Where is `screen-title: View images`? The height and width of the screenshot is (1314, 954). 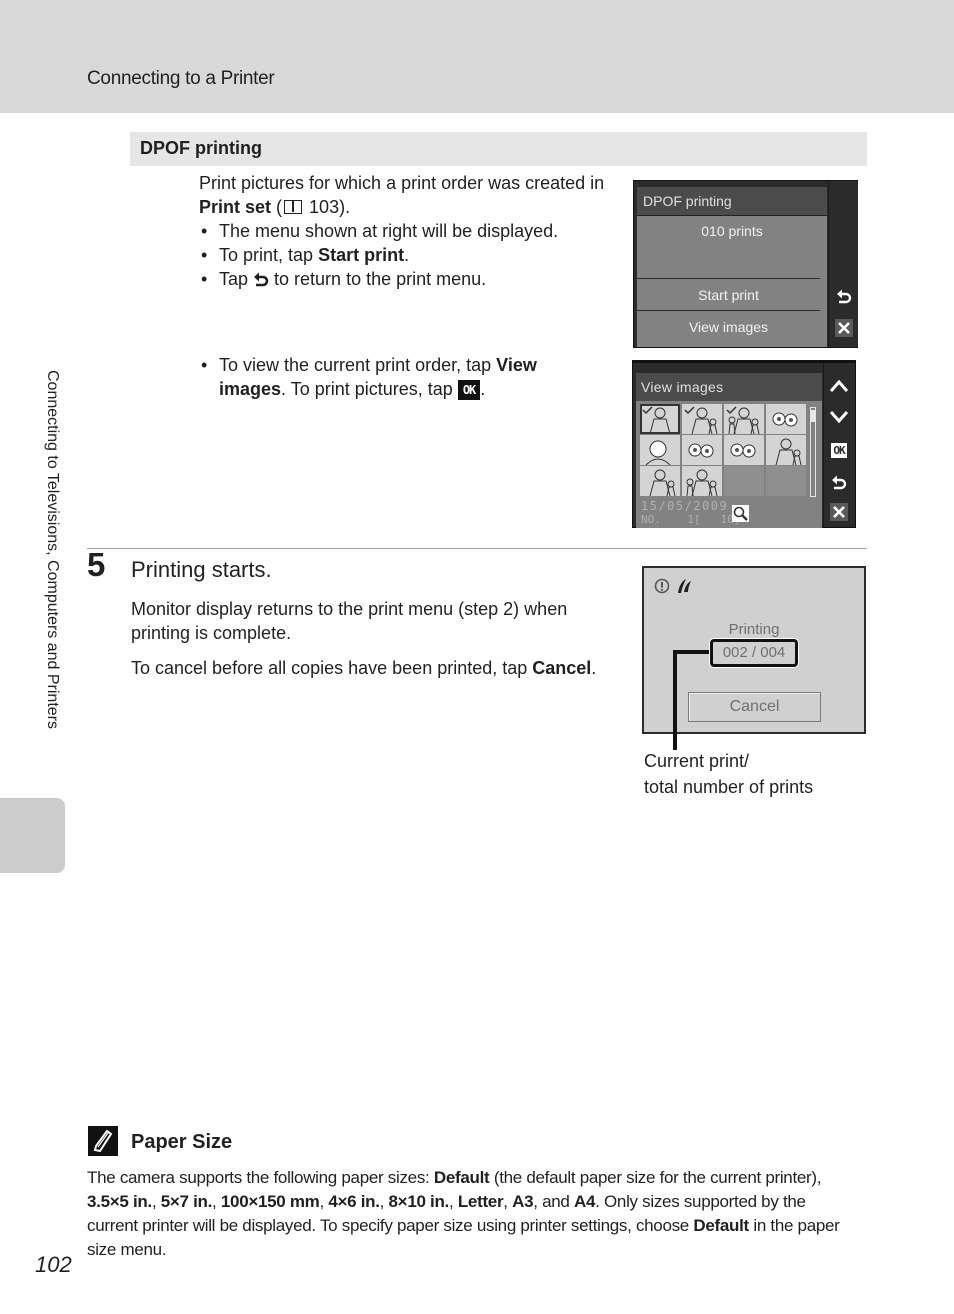
screen-title: View images is located at coordinates (729, 387).